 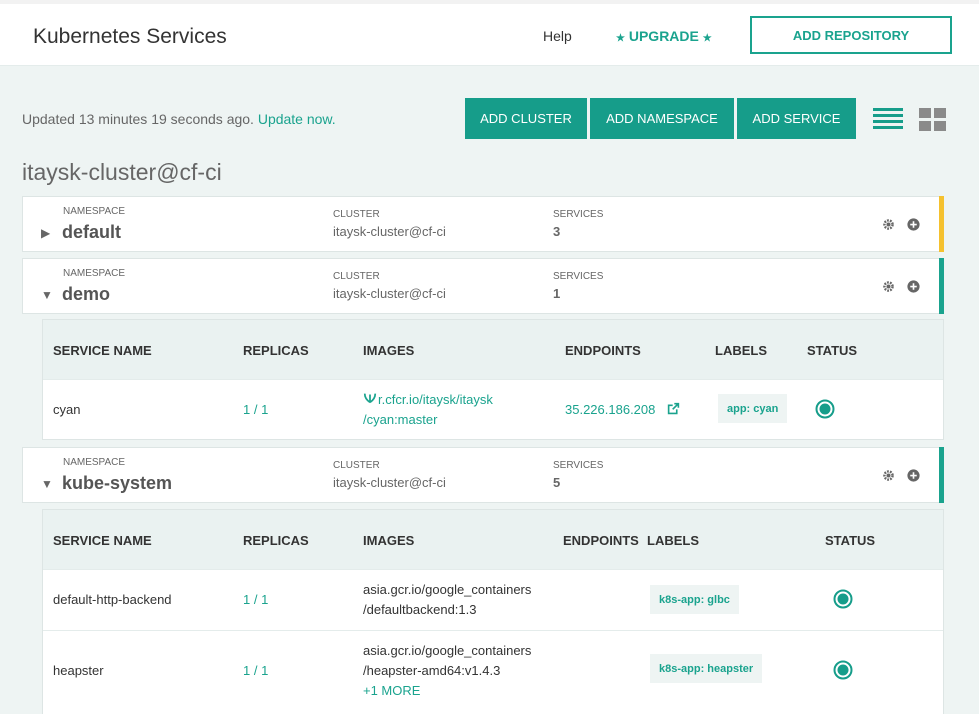 What do you see at coordinates (851, 35) in the screenshot?
I see `add-repository-button: ADD REPOSITORY` at bounding box center [851, 35].